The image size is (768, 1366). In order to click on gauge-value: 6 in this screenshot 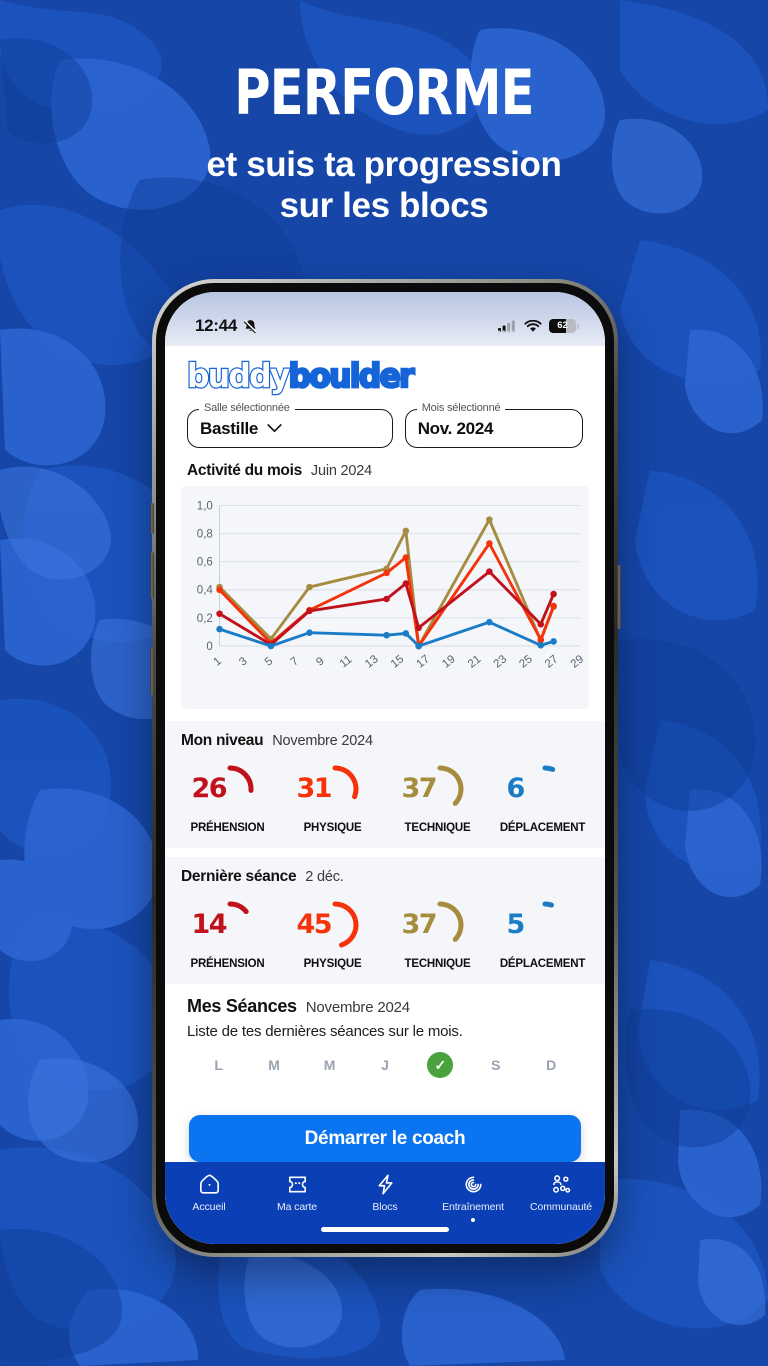, I will do `click(516, 788)`.